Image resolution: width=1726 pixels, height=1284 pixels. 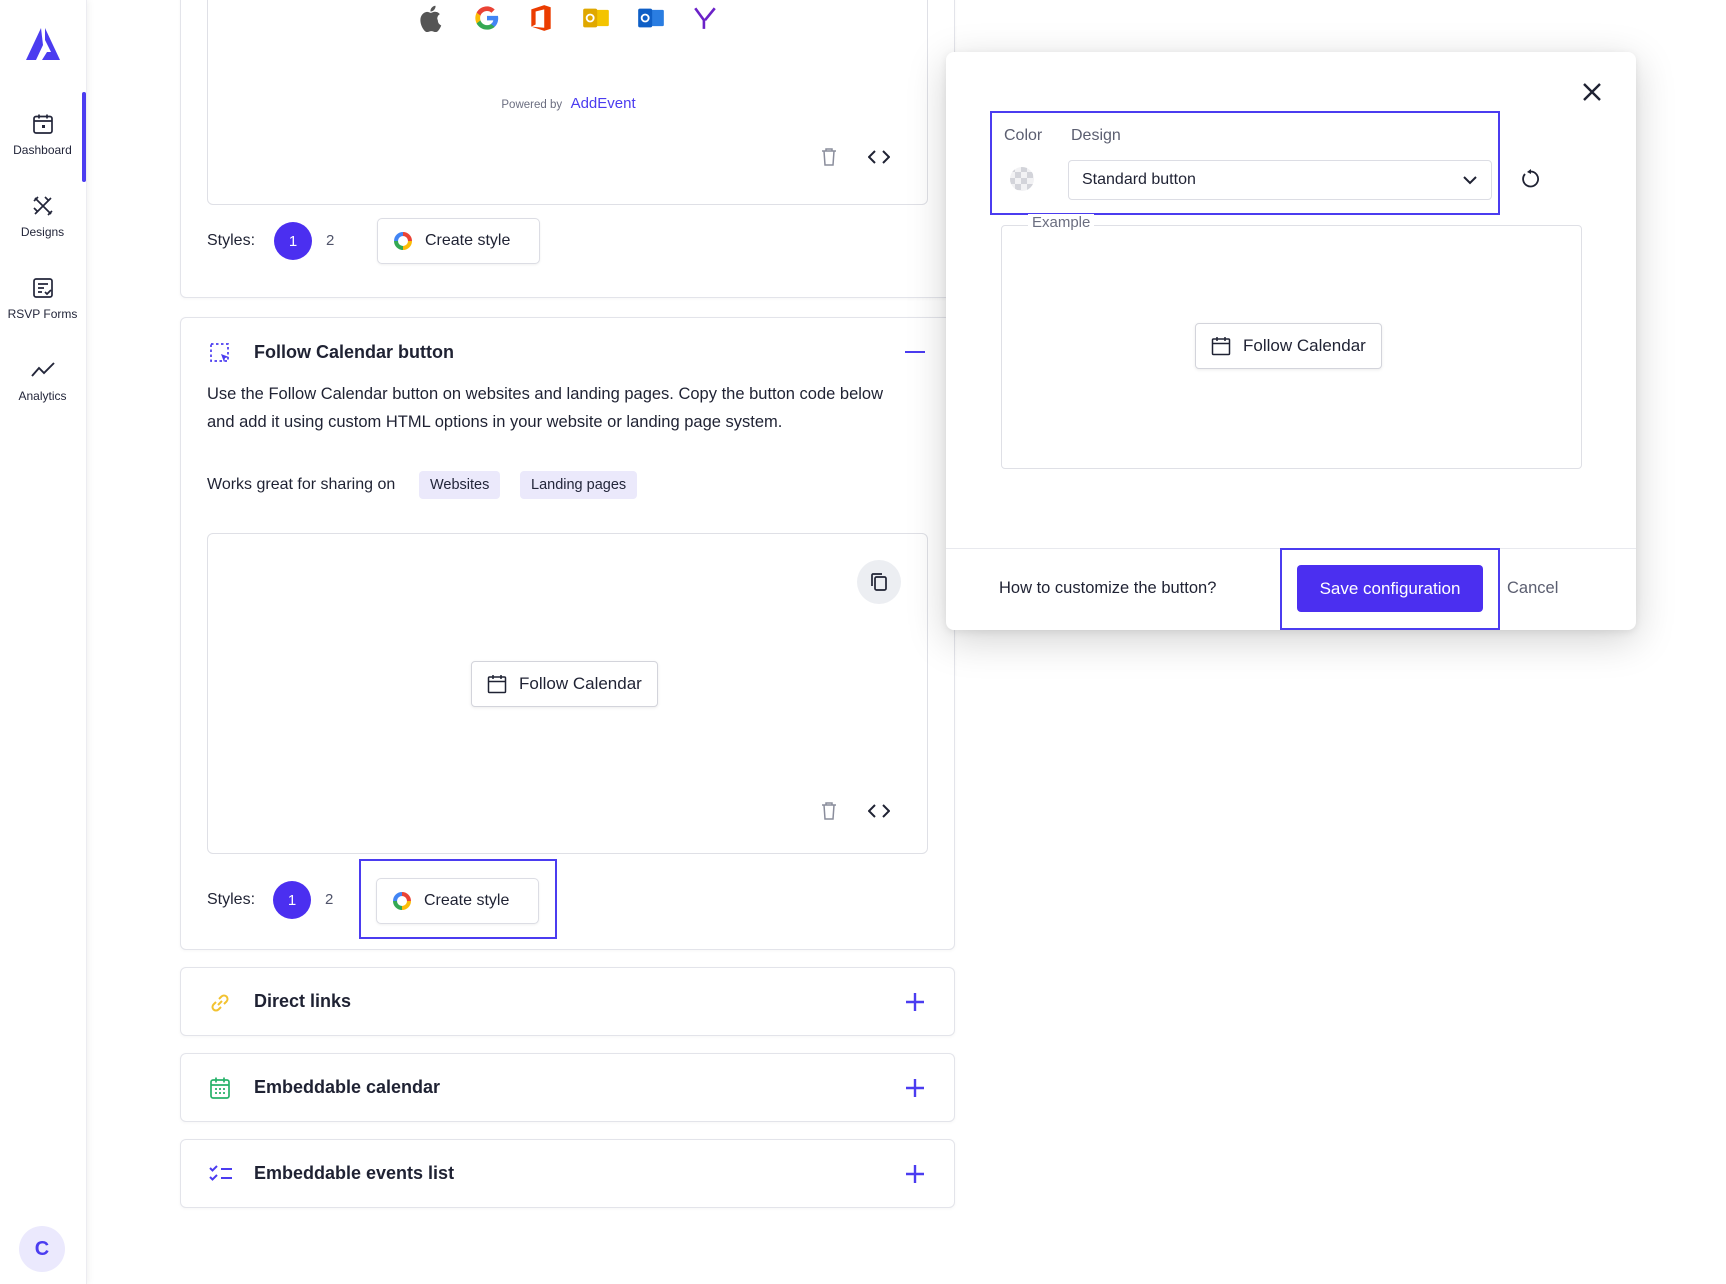 I want to click on sidebar-item-designs: Designs, so click(x=42, y=216).